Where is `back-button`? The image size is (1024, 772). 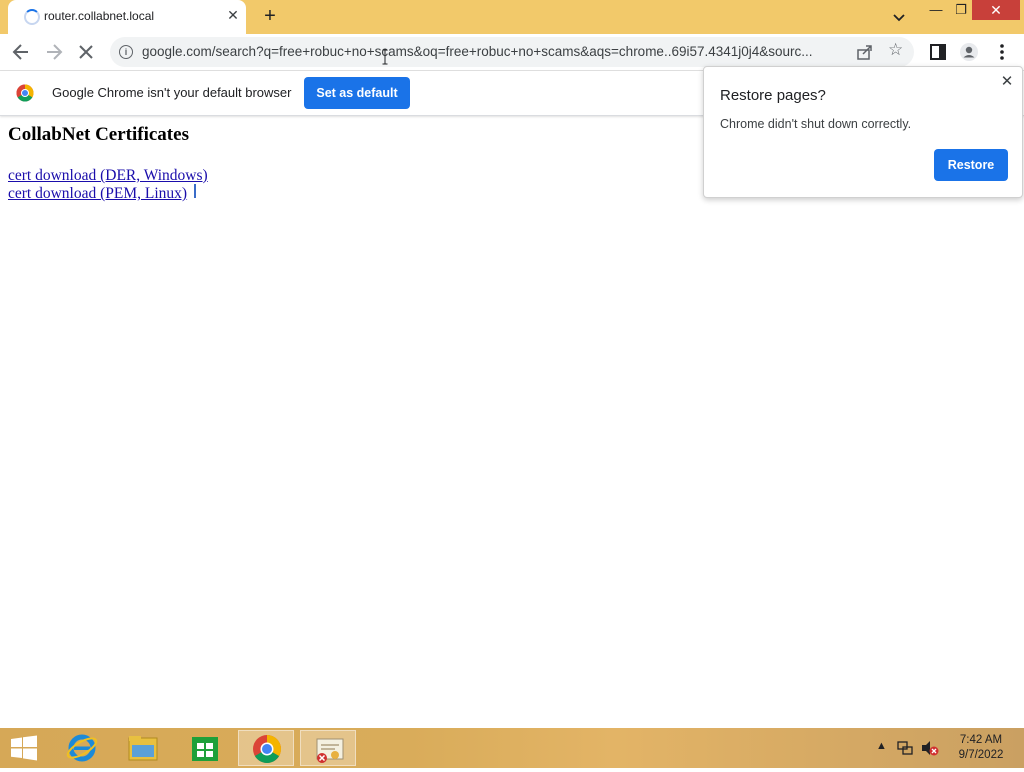 back-button is located at coordinates (21, 52).